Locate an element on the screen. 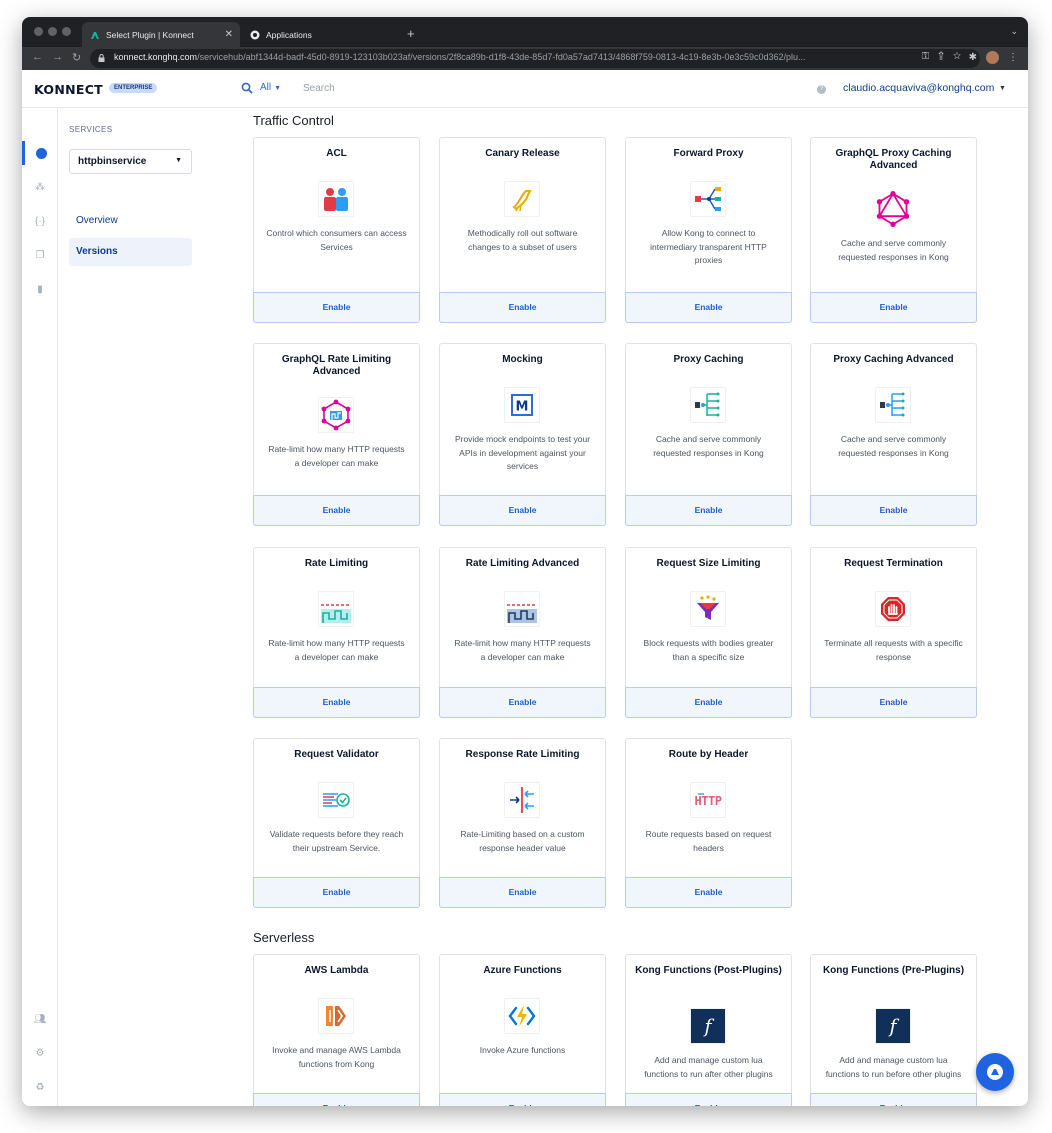  rate-limit-adv-icon is located at coordinates (522, 609).